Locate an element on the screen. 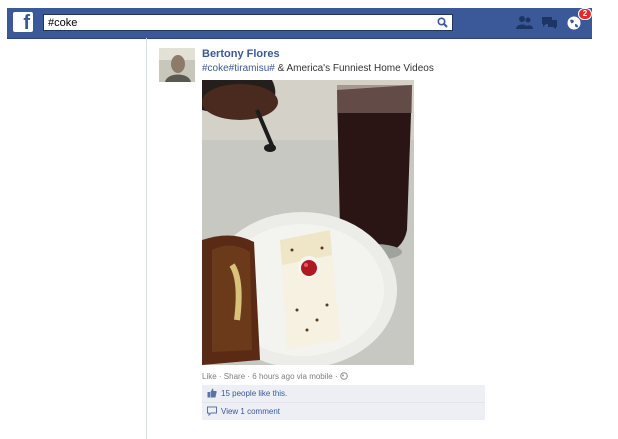 The width and height of the screenshot is (618, 439). view-comments-link: View 1 comment is located at coordinates (250, 411).